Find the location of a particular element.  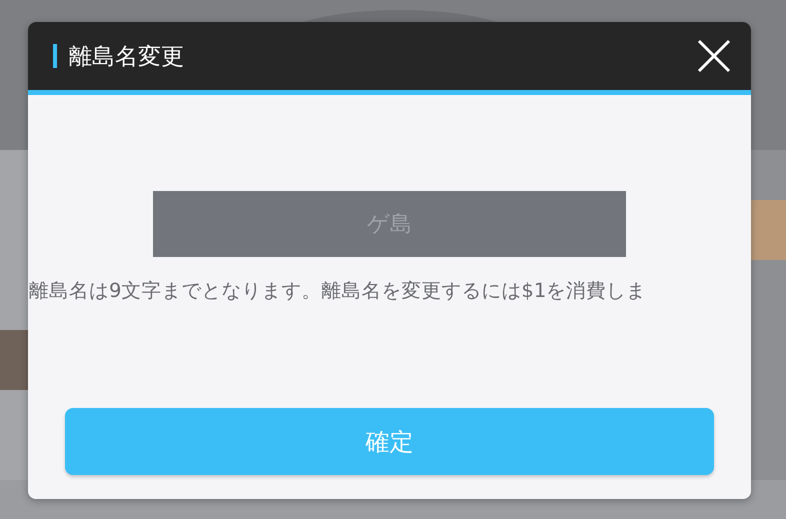

dialog-title: 離島名変更 is located at coordinates (127, 57).